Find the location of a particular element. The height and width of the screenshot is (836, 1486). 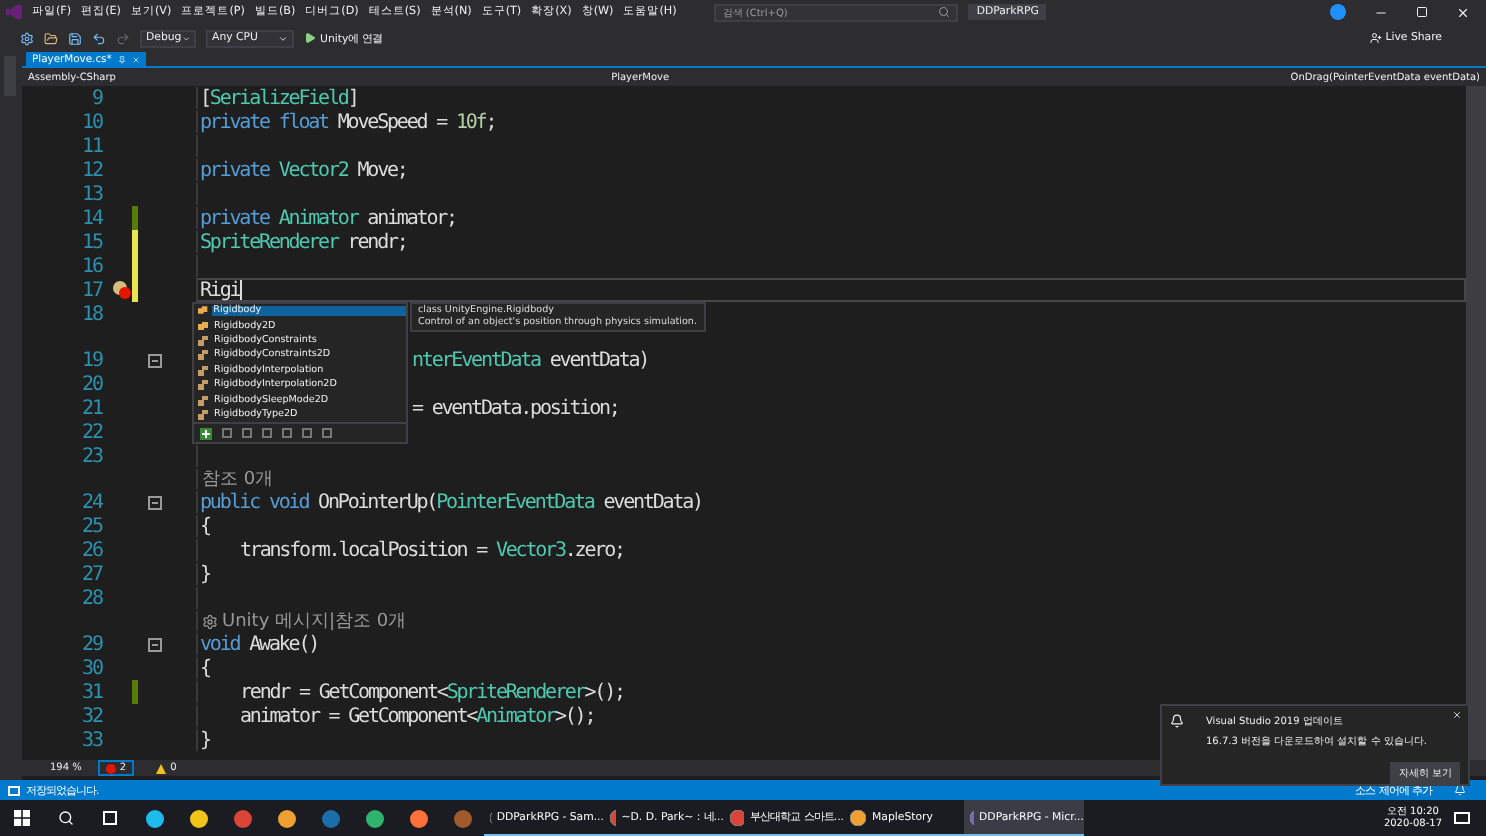

line-number: 33 is located at coordinates (90, 740).